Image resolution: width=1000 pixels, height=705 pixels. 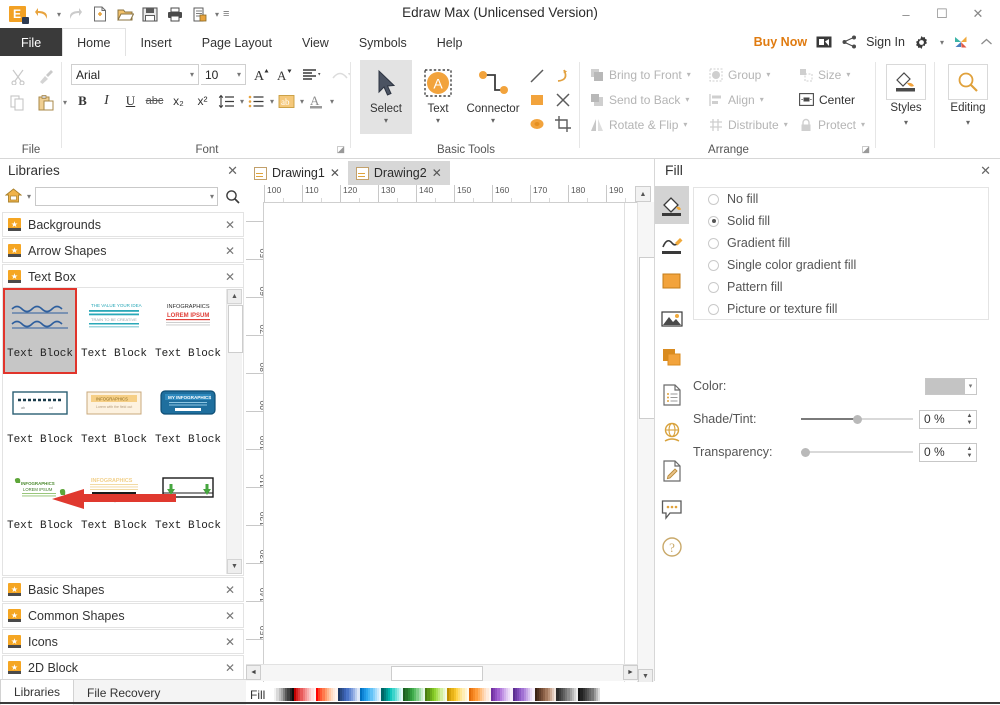 I want to click on group-item: Group ▾, so click(x=748, y=74).